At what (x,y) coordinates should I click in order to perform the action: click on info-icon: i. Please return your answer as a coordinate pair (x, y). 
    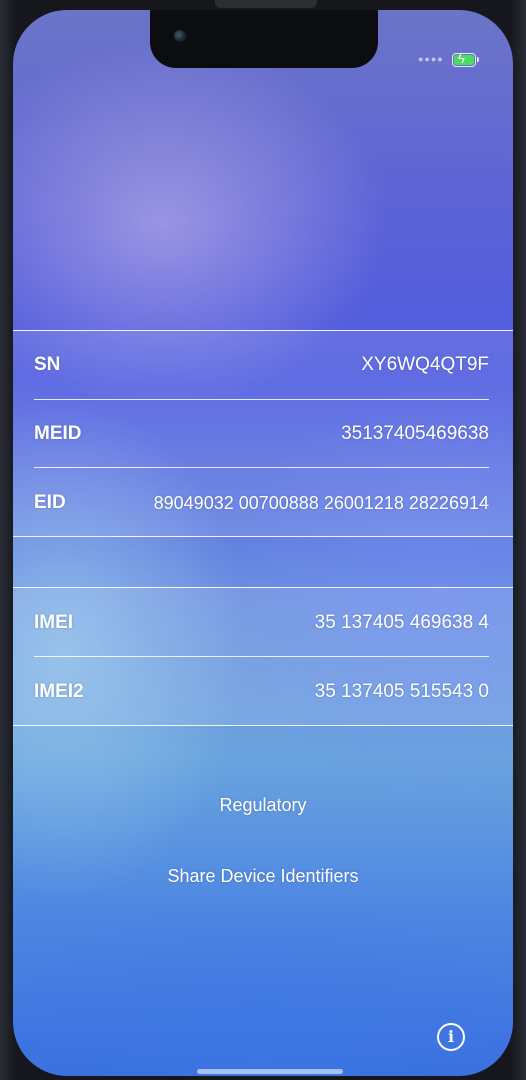
    Looking at the image, I should click on (451, 1037).